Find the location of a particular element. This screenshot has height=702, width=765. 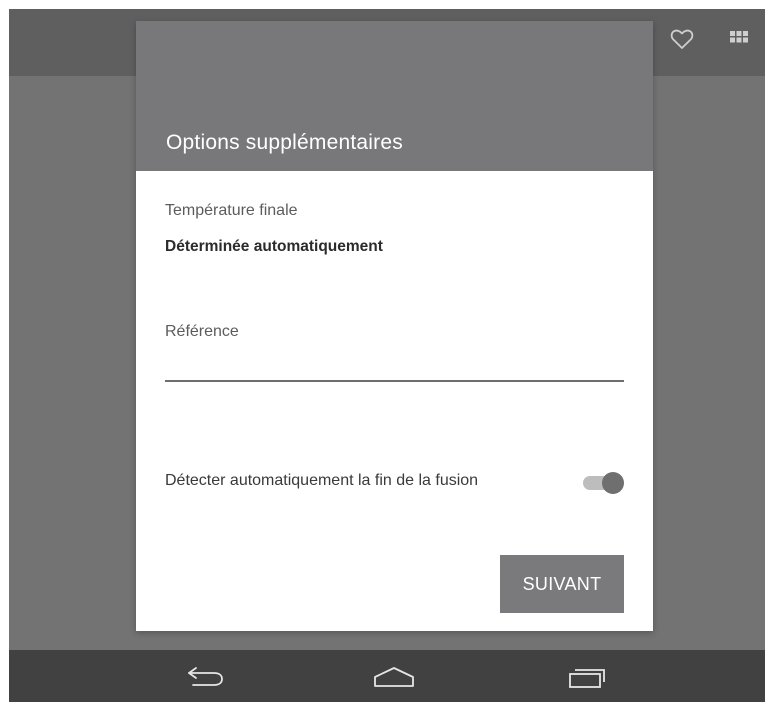

final-temperature-value: Déterminée automatiquement is located at coordinates (274, 246).